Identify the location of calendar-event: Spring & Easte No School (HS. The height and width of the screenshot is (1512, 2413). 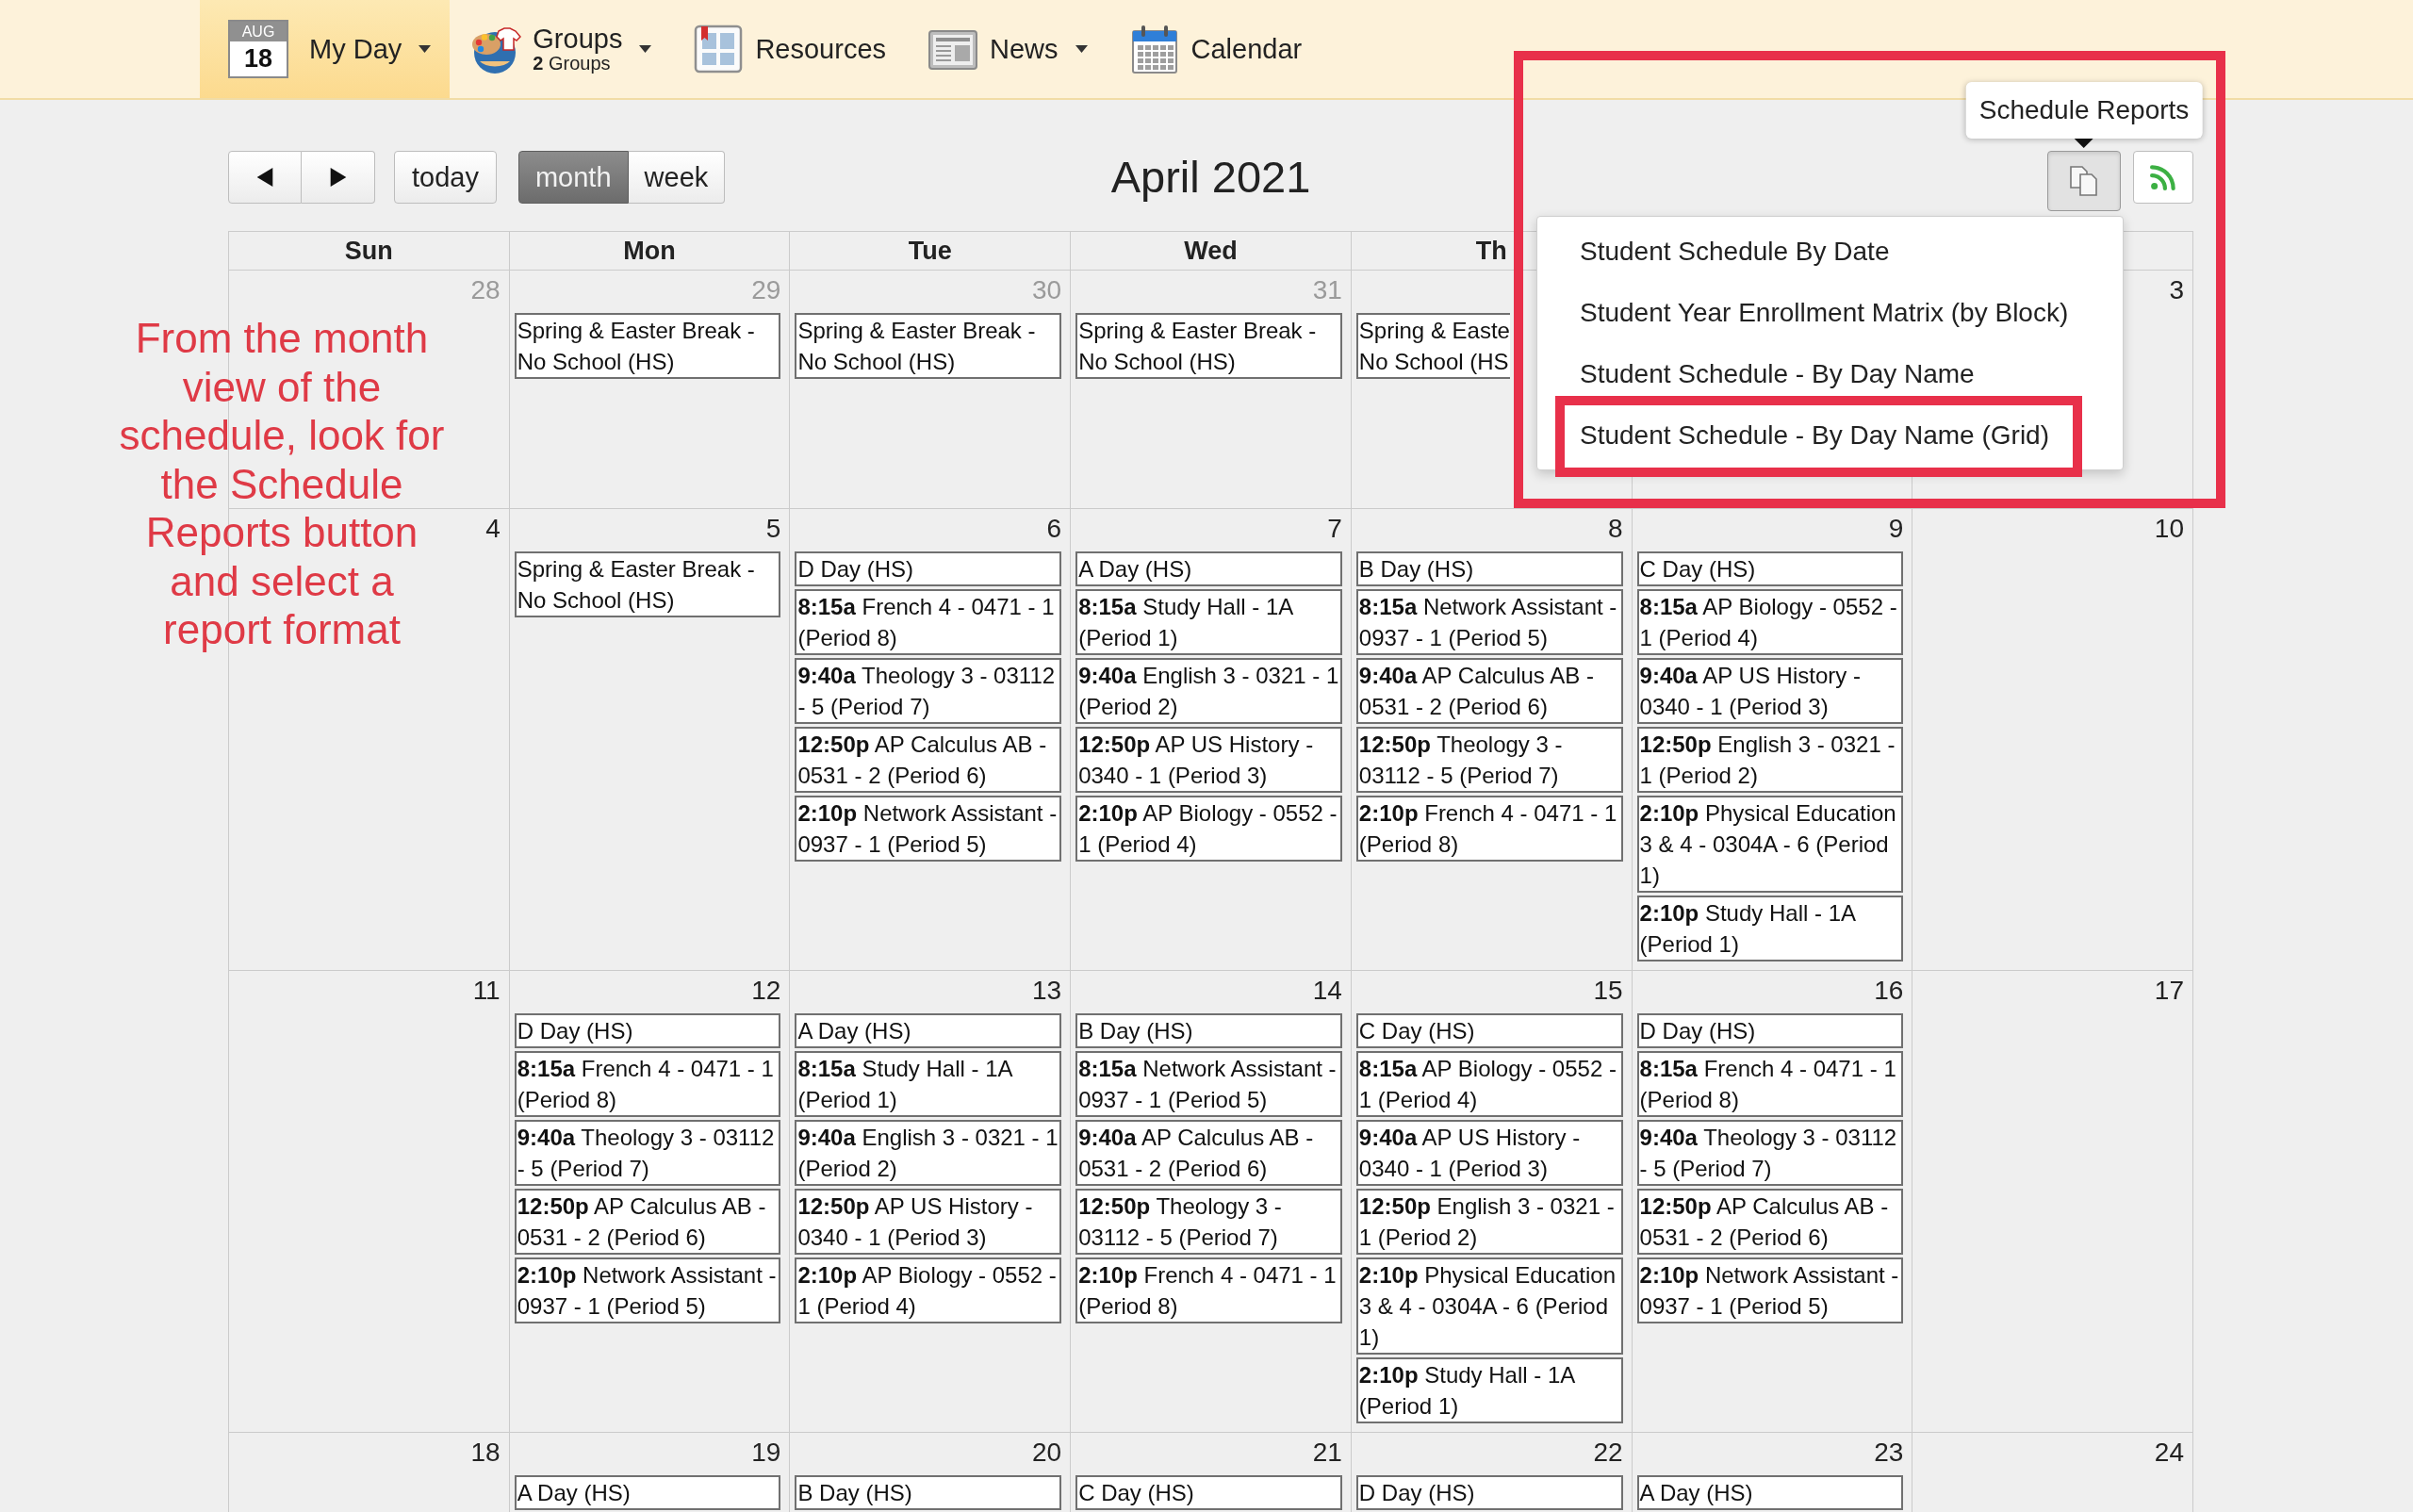
(1432, 346).